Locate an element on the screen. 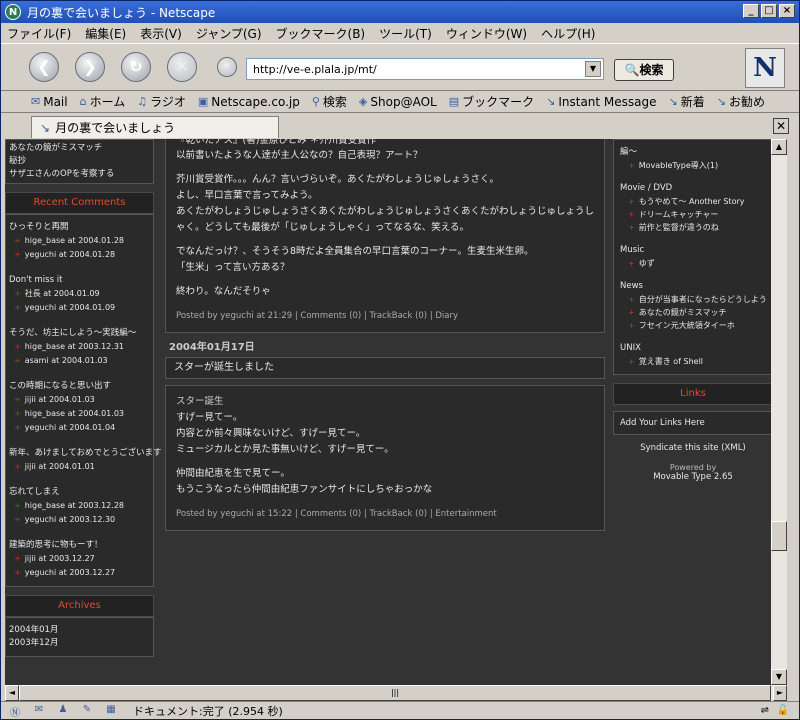  netscape-logo-icon: N is located at coordinates (765, 68).